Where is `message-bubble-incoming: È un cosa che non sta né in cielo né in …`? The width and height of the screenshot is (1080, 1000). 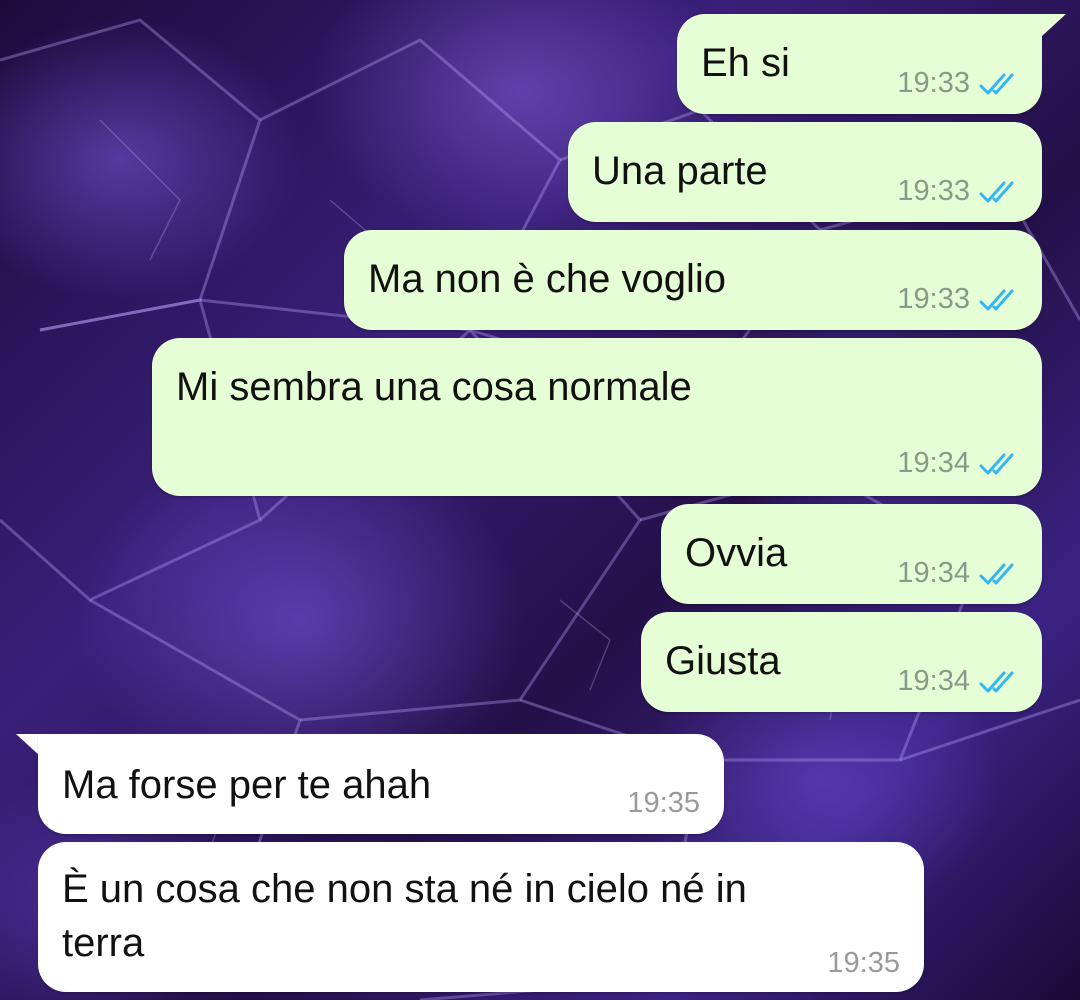 message-bubble-incoming: È un cosa che non sta né in cielo né in … is located at coordinates (481, 917).